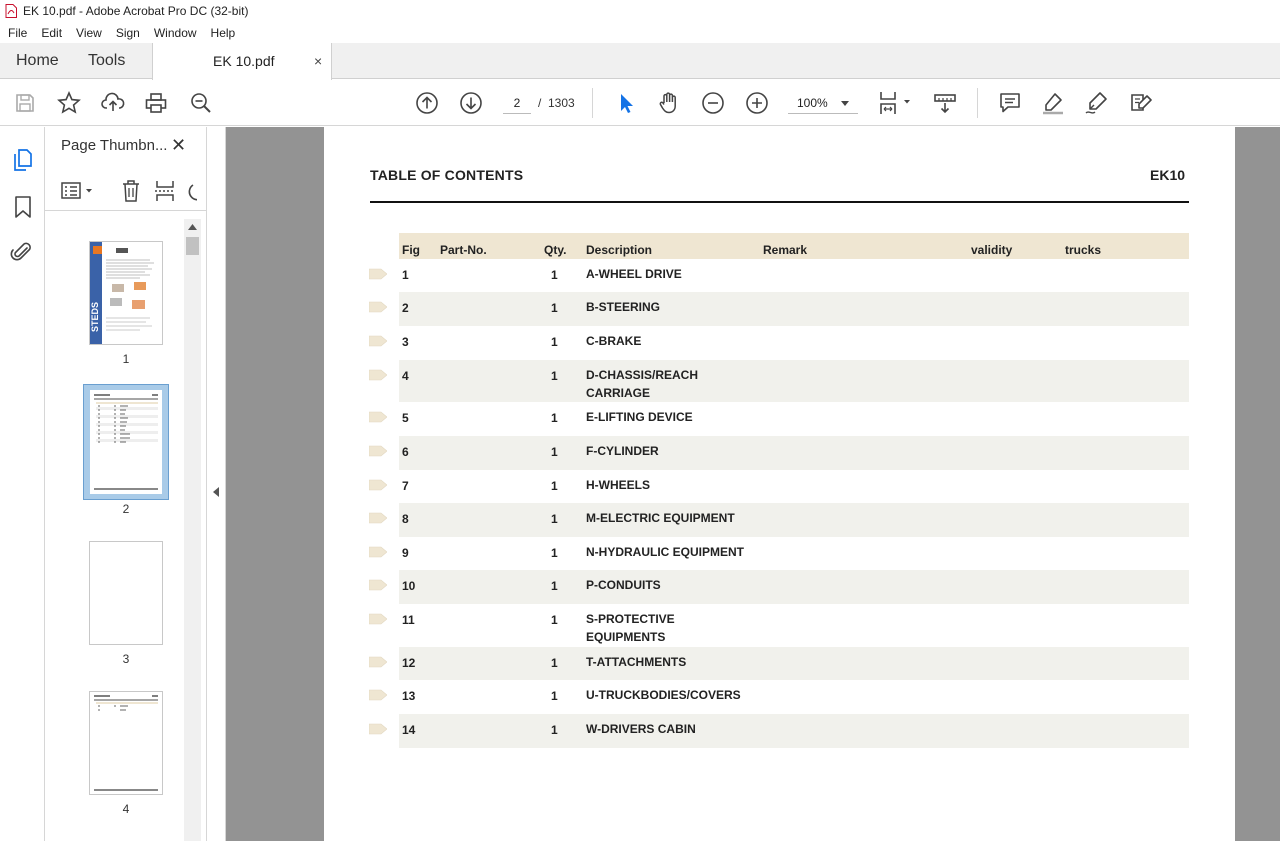  I want to click on table-row: 8 1 M-ELECTRIC EQUIPMENT, so click(779, 520).